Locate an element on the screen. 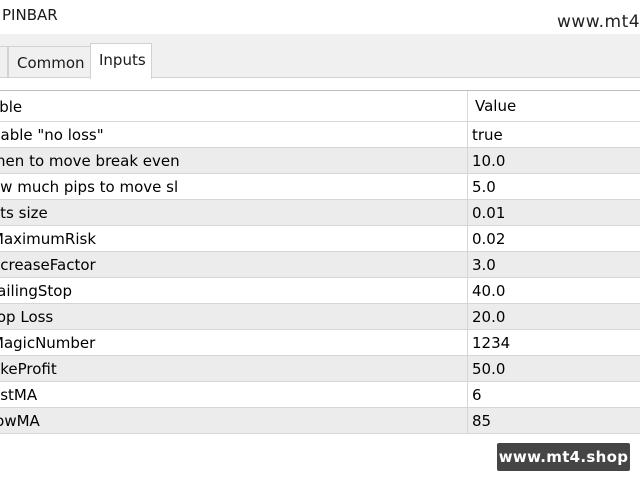  table-row: lowMA 85 is located at coordinates (320, 421).